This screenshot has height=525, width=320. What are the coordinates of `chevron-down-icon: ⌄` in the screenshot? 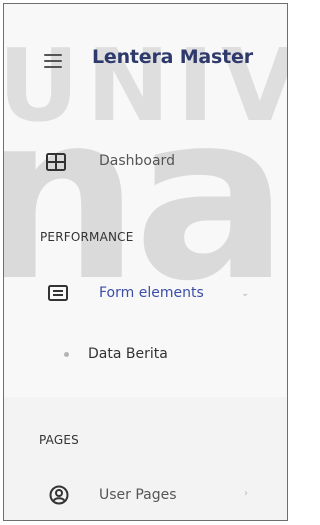 It's located at (245, 293).